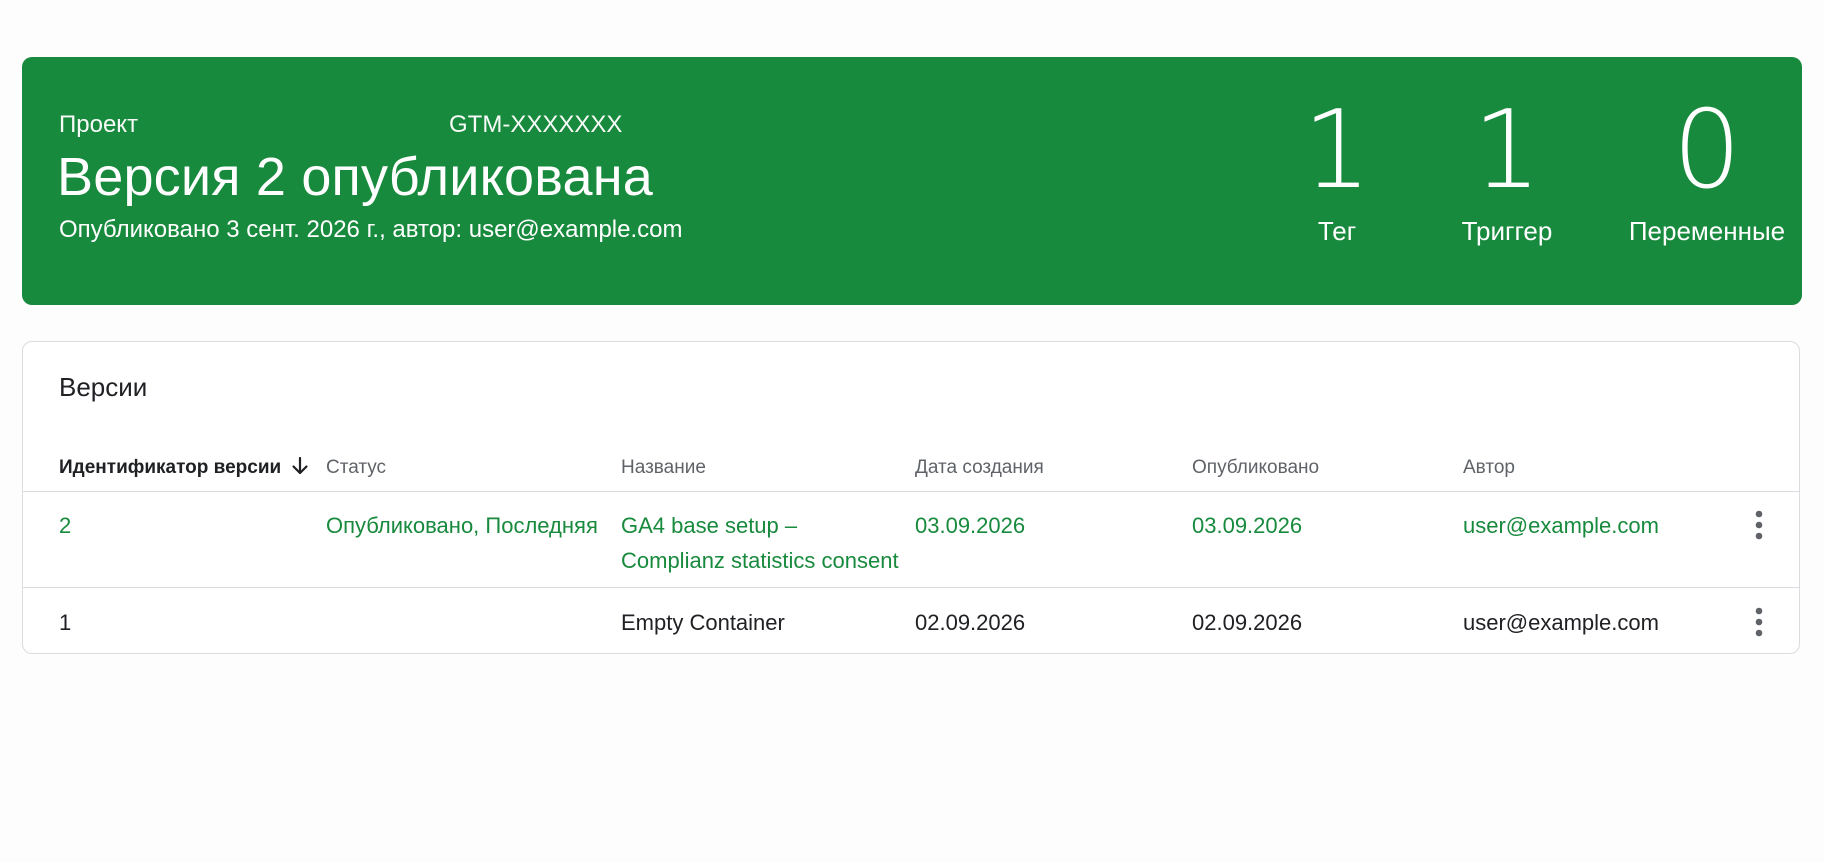 The height and width of the screenshot is (862, 1824). Describe the element at coordinates (703, 622) in the screenshot. I see `cell-name: Empty Container` at that location.